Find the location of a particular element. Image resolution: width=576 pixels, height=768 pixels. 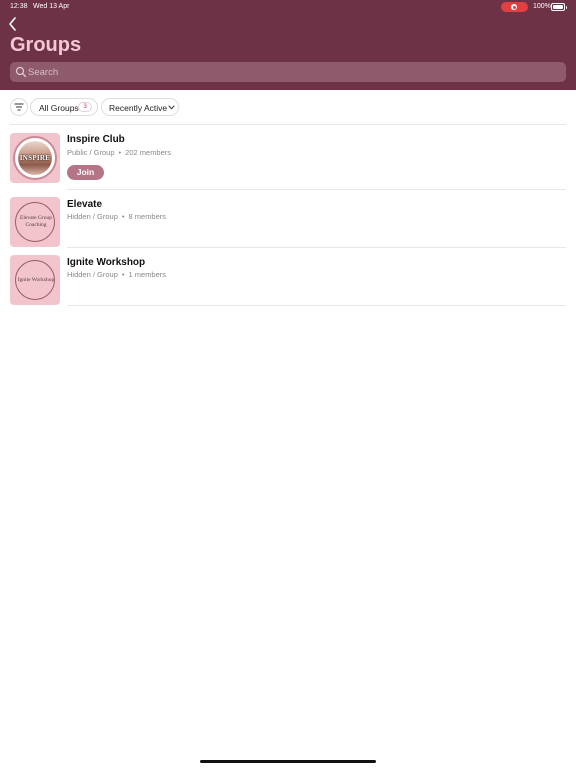

group-avatar: Ignite Workshop is located at coordinates (35, 280).